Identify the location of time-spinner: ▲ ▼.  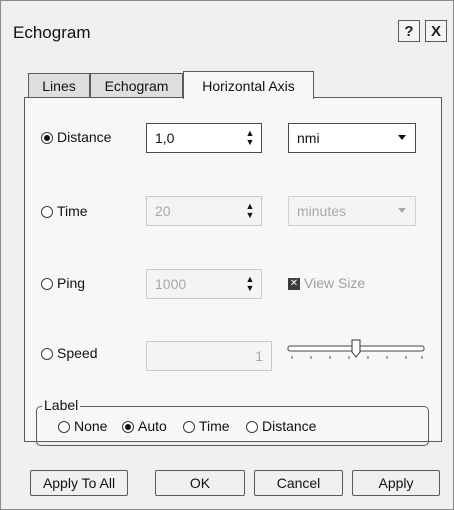
(250, 211).